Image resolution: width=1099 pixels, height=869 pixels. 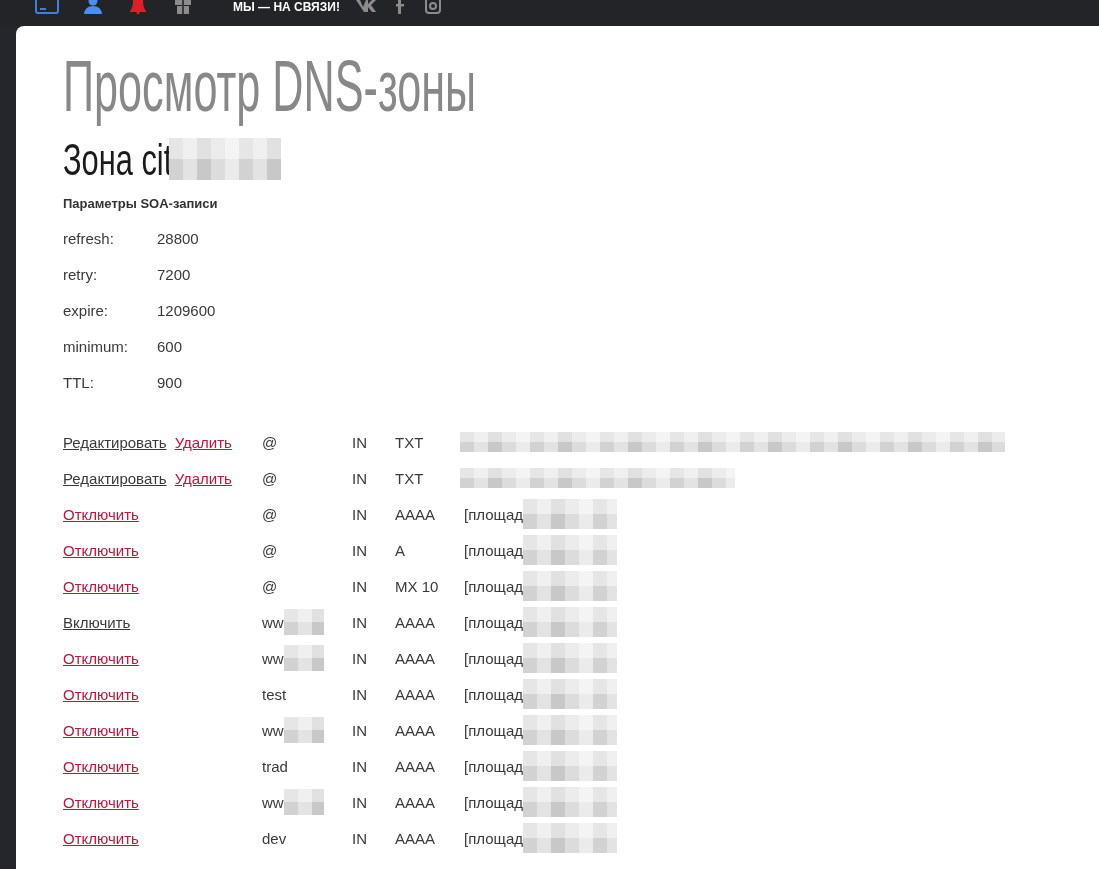 I want to click on enable-link: Включить, so click(x=97, y=622).